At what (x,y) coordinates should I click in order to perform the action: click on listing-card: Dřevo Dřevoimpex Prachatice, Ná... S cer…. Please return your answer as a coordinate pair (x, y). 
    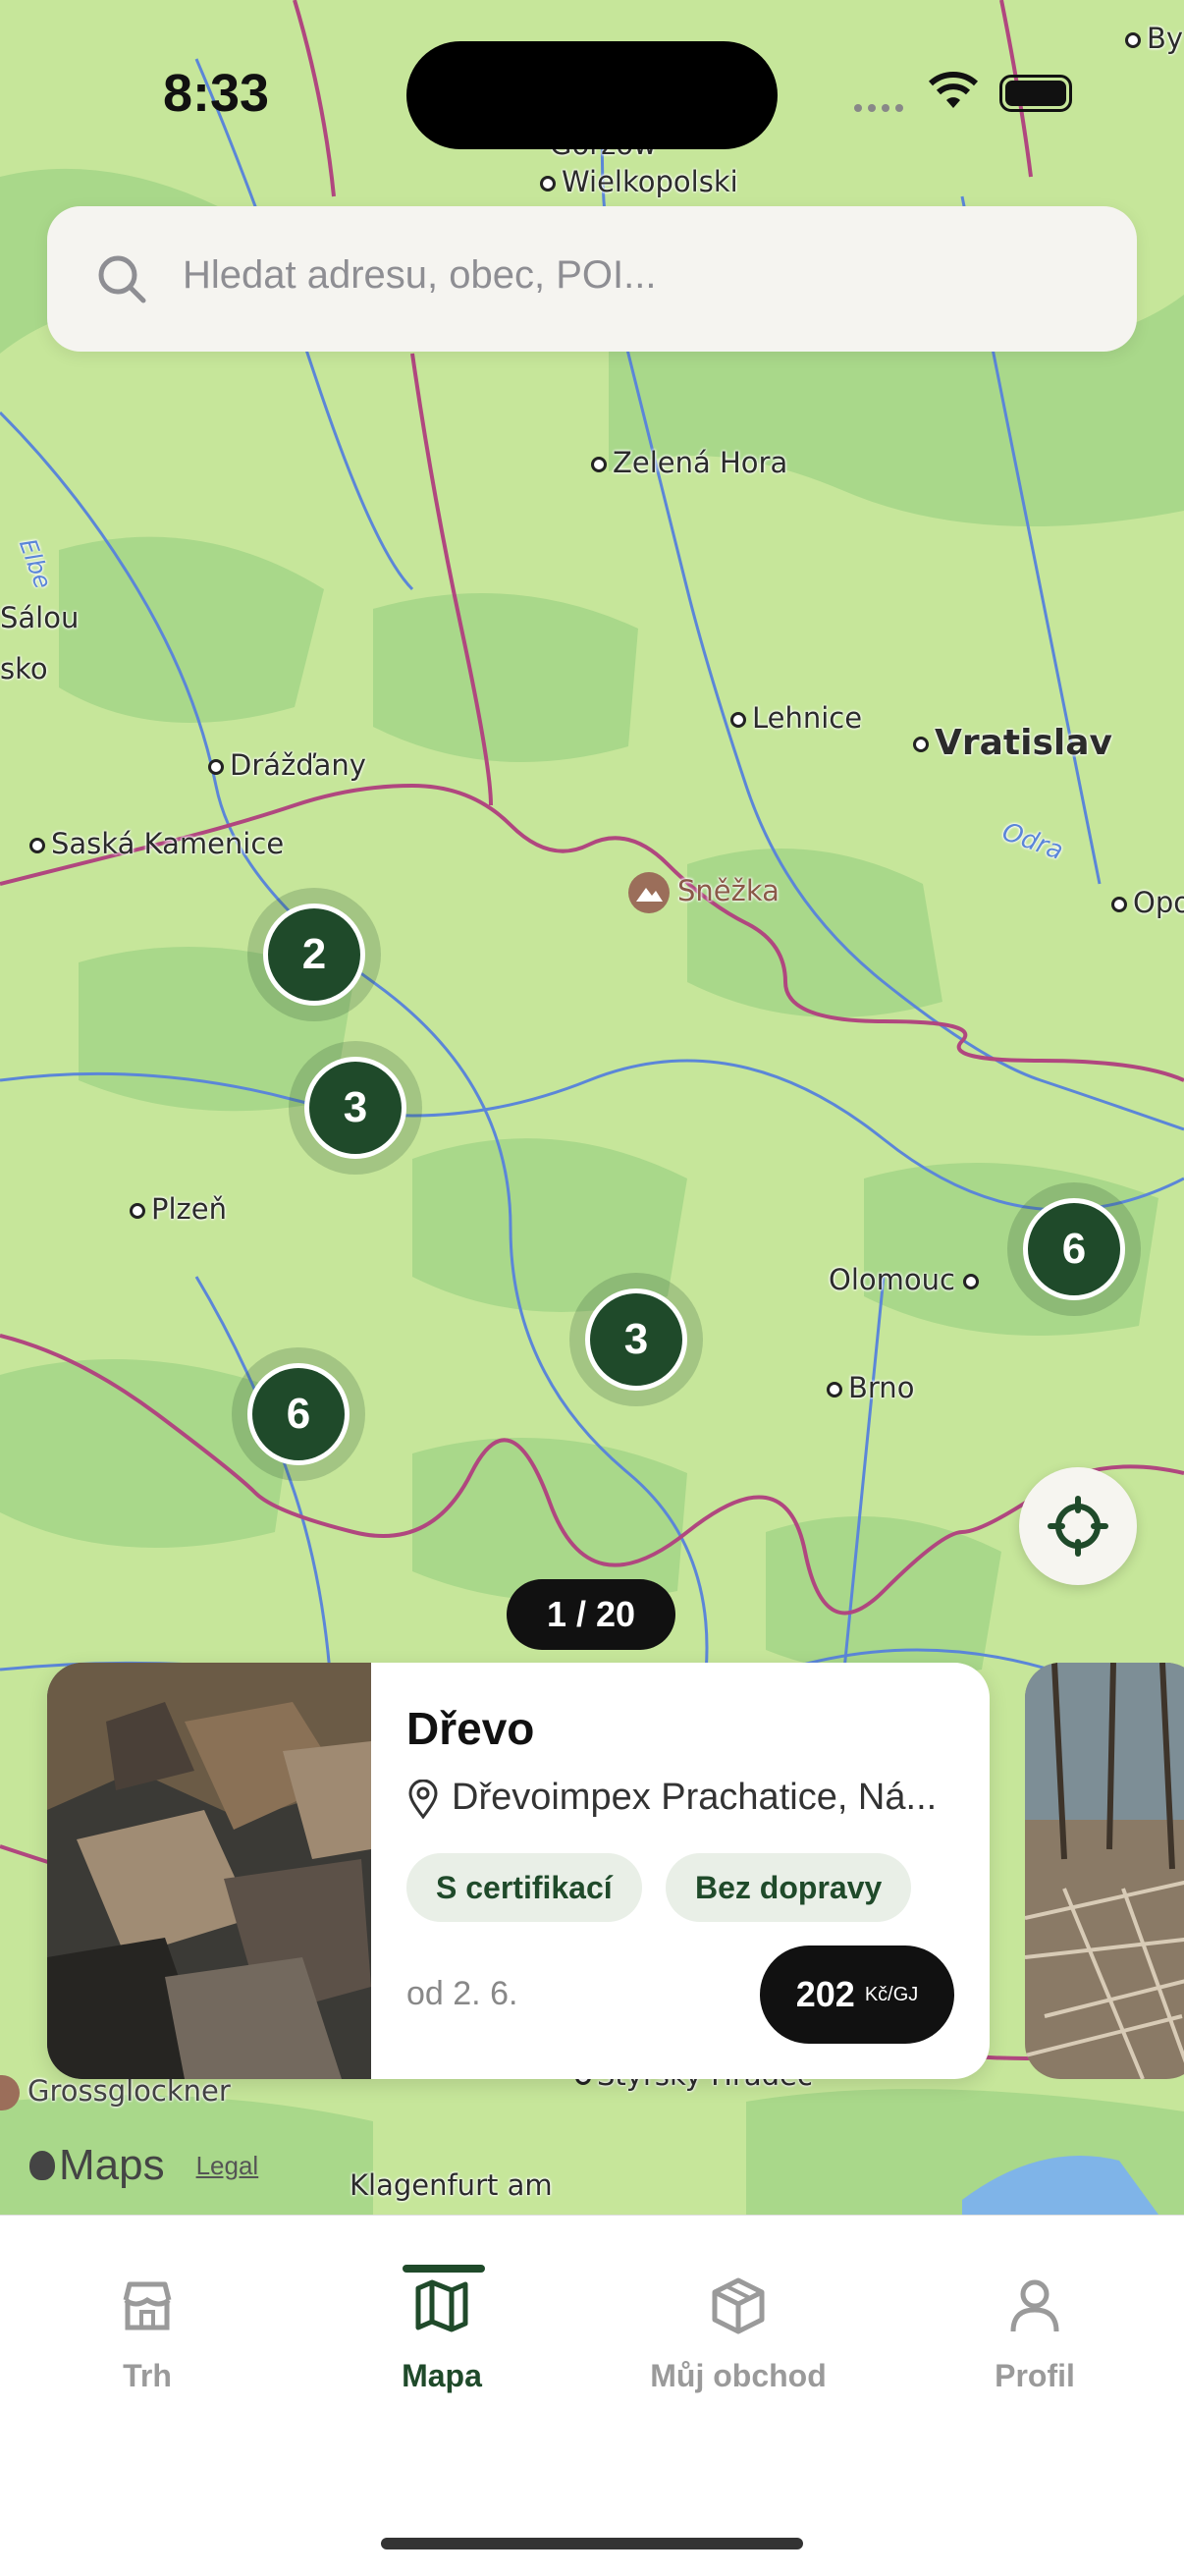
    Looking at the image, I should click on (518, 1871).